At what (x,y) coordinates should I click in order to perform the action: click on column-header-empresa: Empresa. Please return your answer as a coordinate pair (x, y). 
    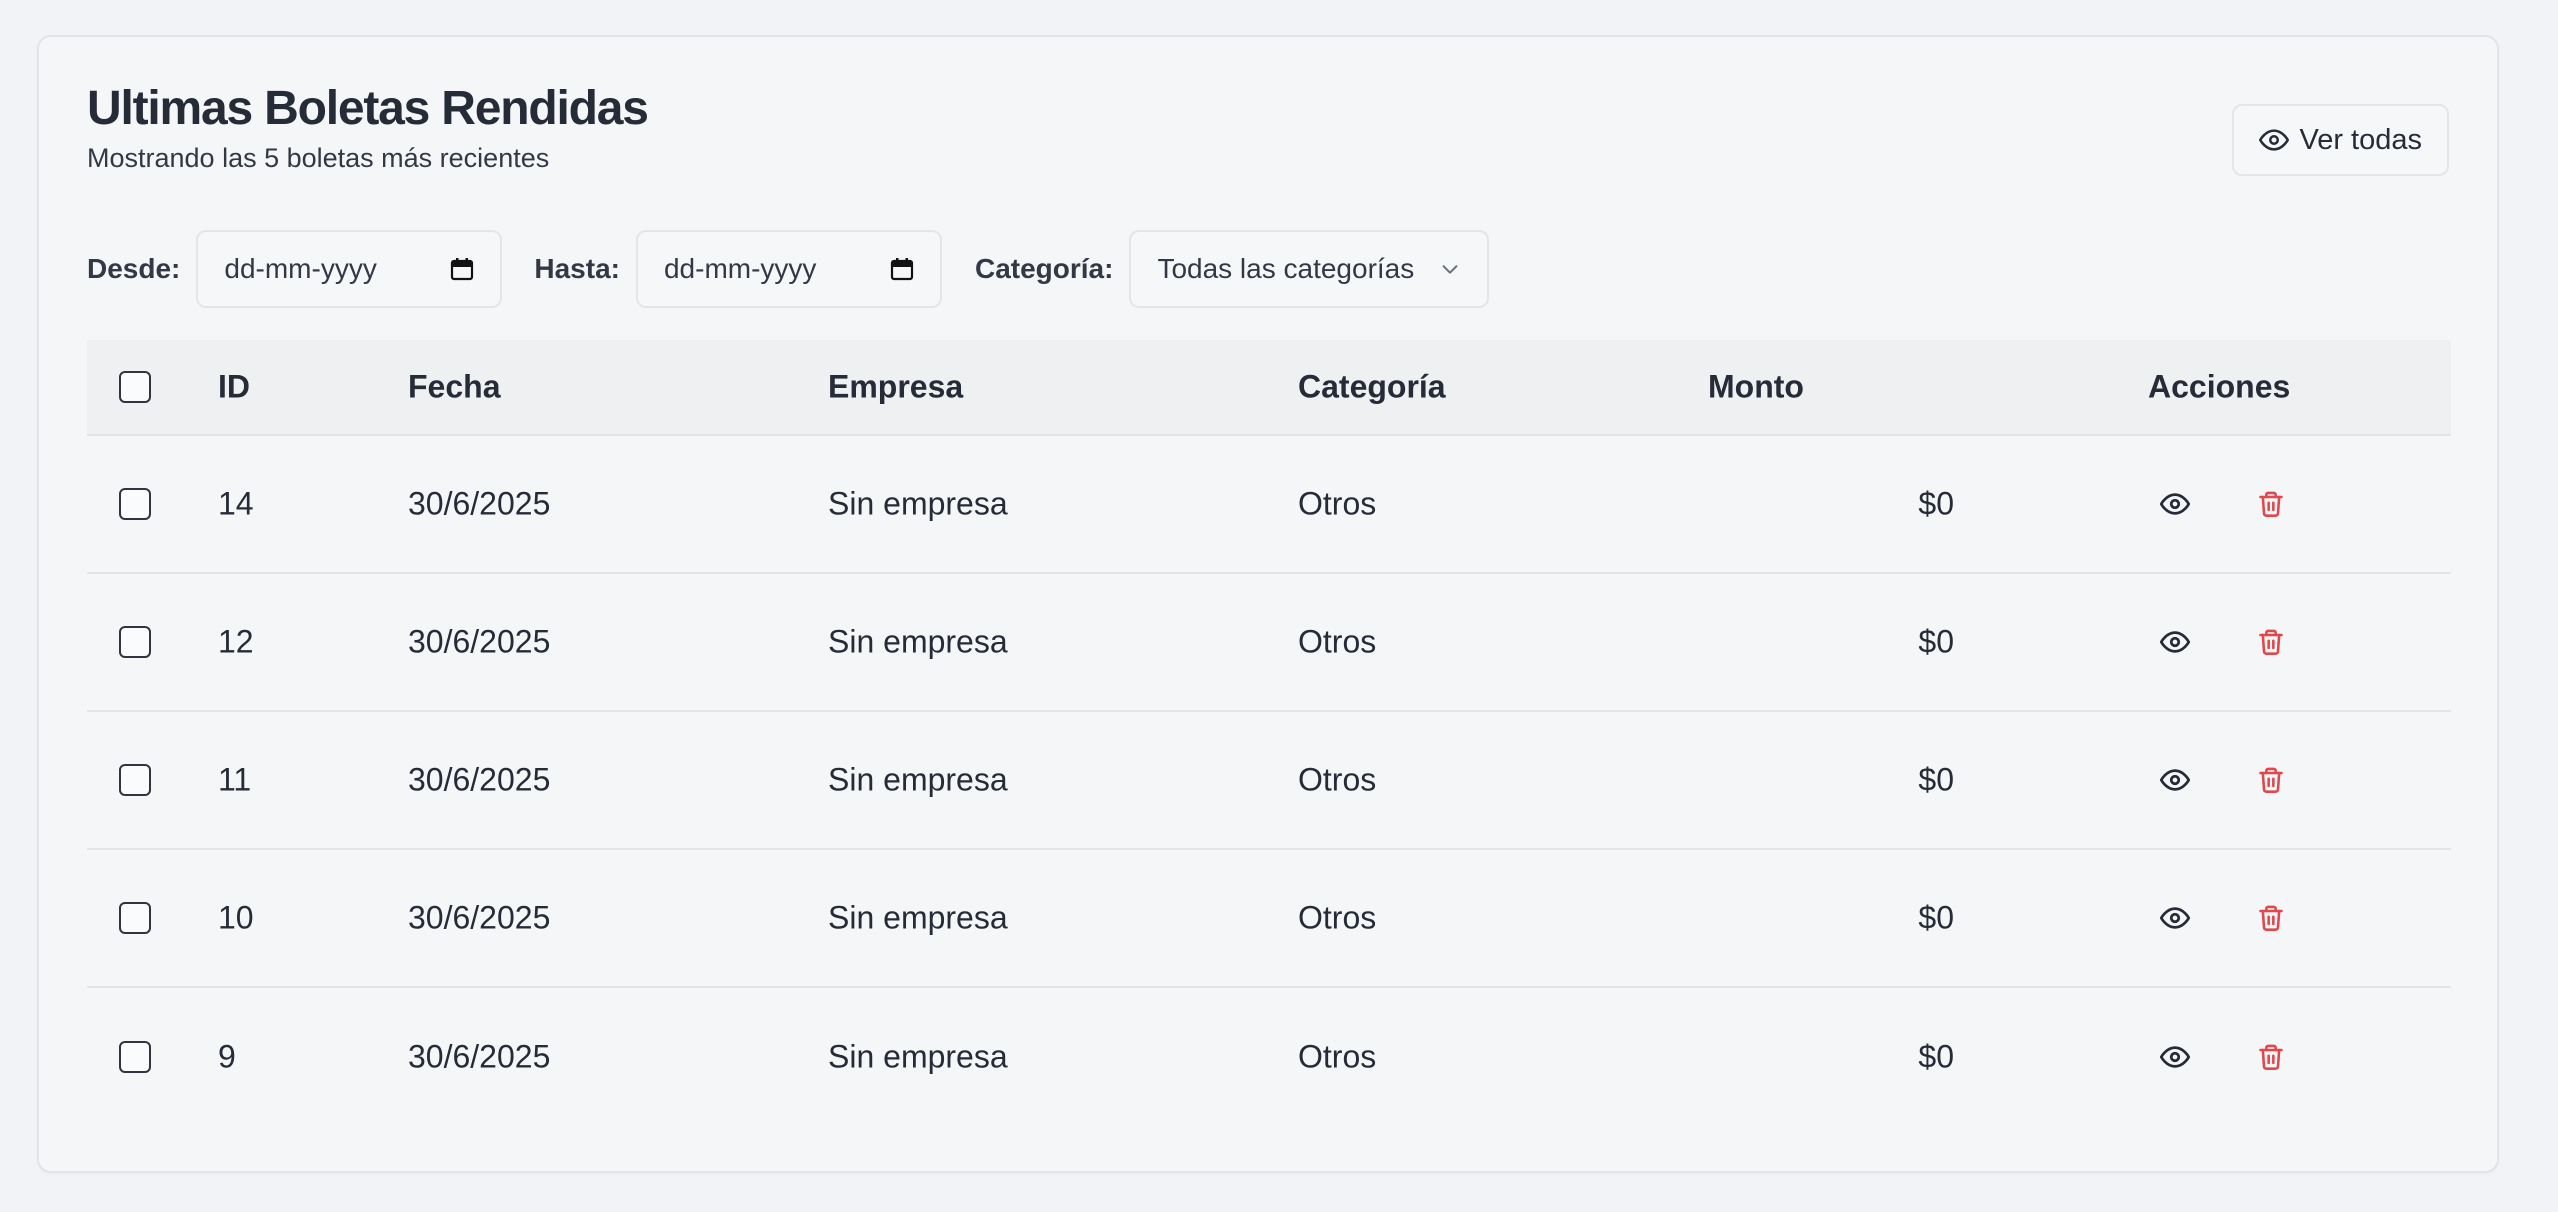
    Looking at the image, I should click on (896, 386).